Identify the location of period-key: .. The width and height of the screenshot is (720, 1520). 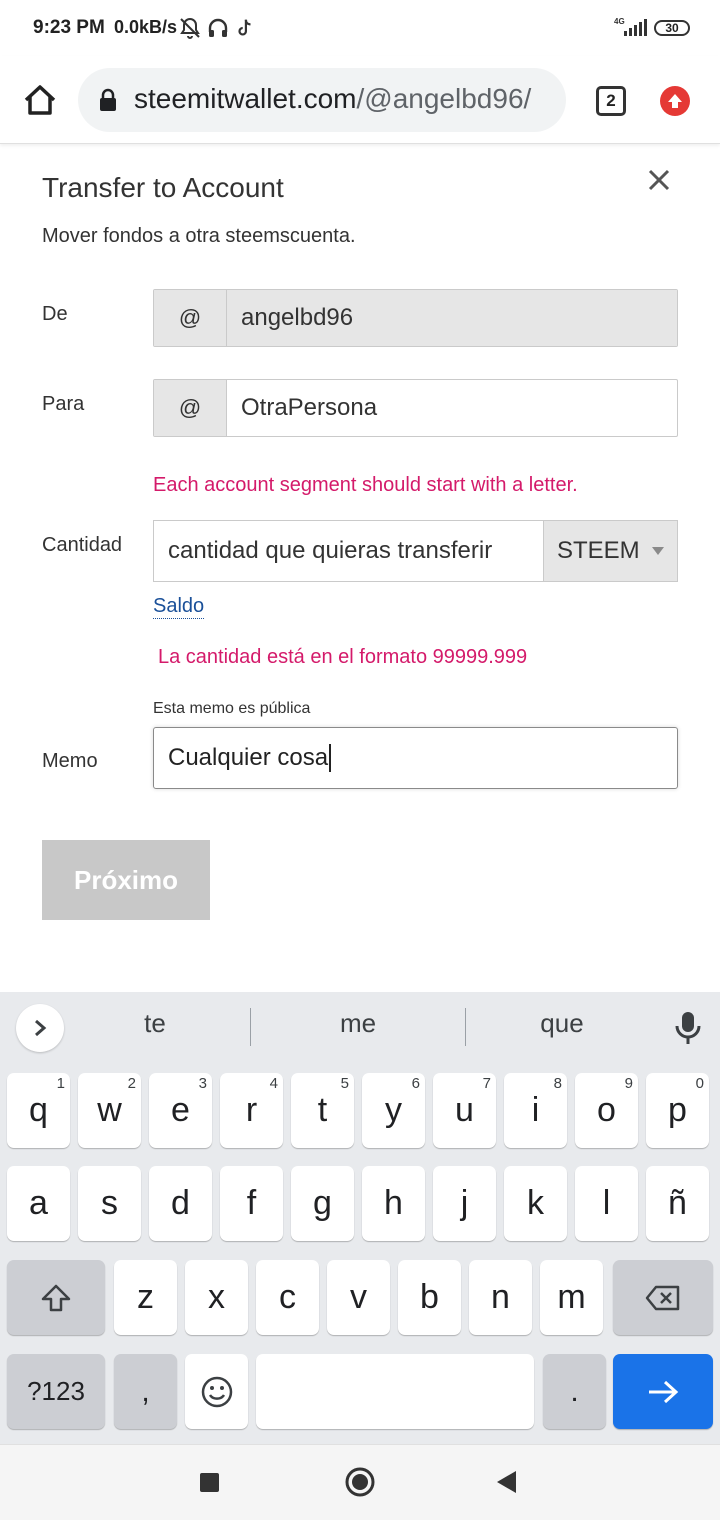
(574, 1391).